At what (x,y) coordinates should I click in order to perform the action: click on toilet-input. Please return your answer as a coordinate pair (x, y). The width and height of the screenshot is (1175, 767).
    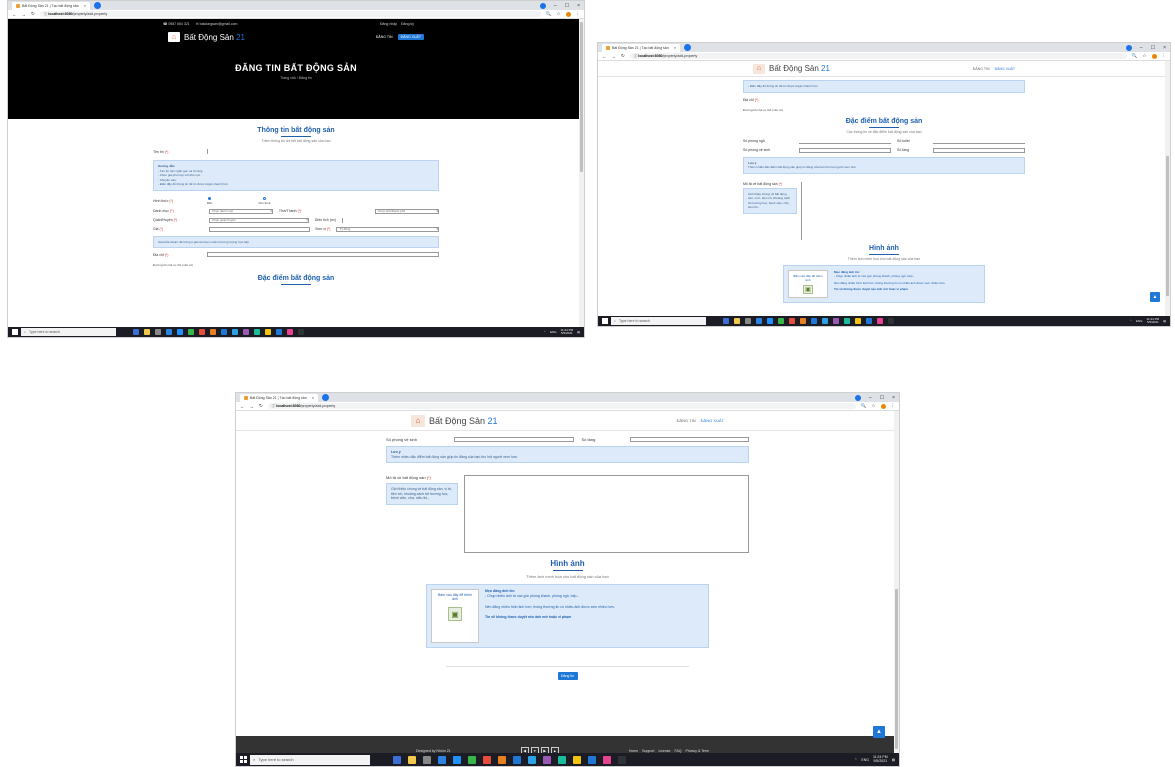
    Looking at the image, I should click on (979, 141).